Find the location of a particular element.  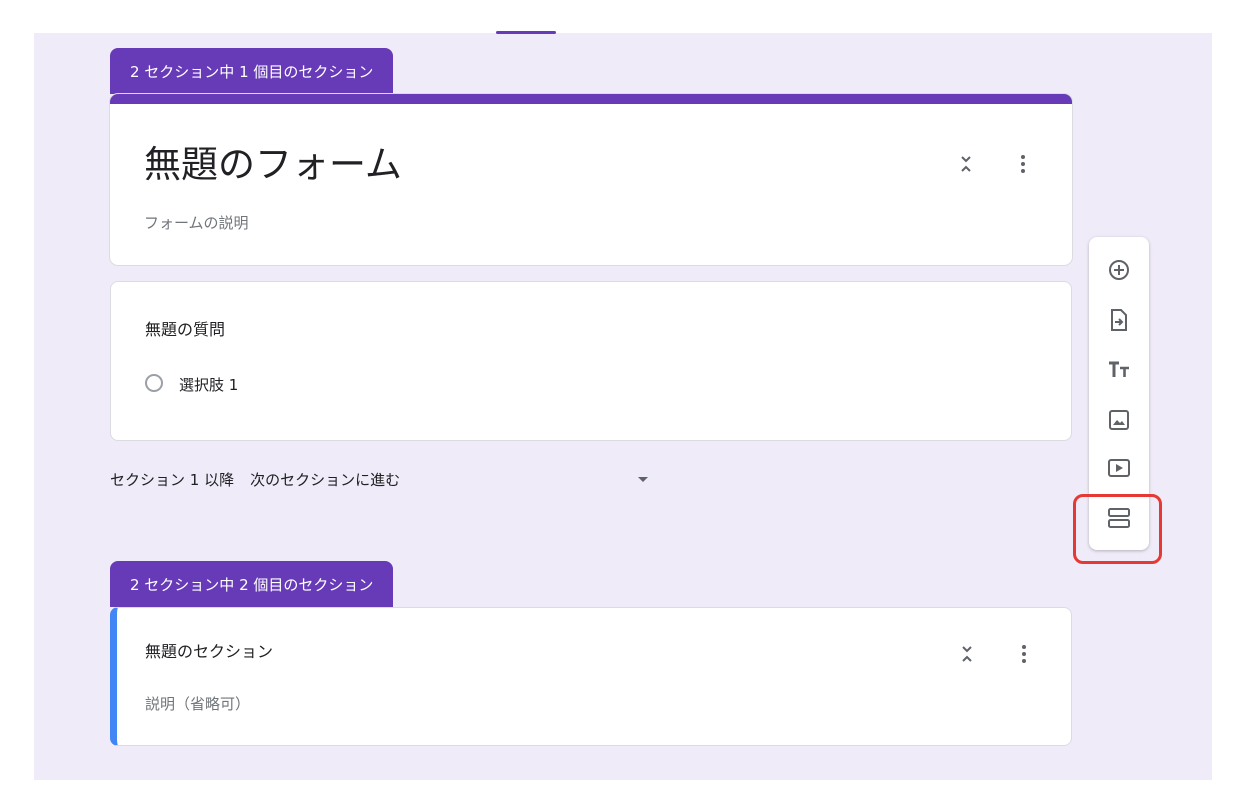

section-1-header-tab: 2 セクション中 1 個目のセクション is located at coordinates (252, 71).